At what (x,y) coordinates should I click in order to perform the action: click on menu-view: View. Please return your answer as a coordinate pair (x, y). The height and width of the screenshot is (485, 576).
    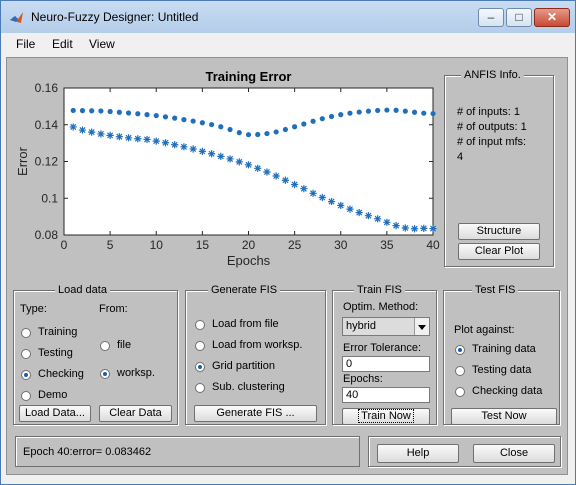
    Looking at the image, I should click on (102, 44).